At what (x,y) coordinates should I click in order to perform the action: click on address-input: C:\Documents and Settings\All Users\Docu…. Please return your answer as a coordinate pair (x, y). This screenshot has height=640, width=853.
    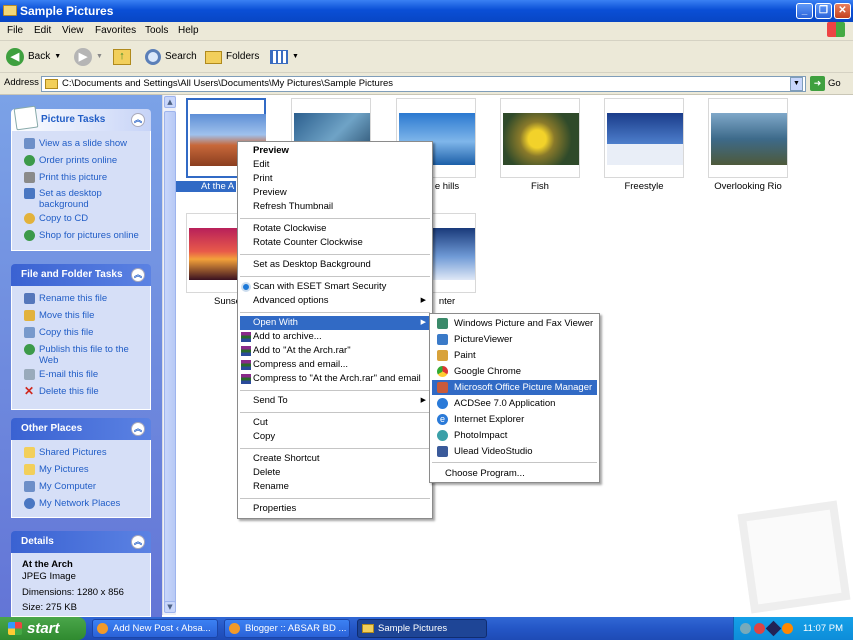
    Looking at the image, I should click on (423, 84).